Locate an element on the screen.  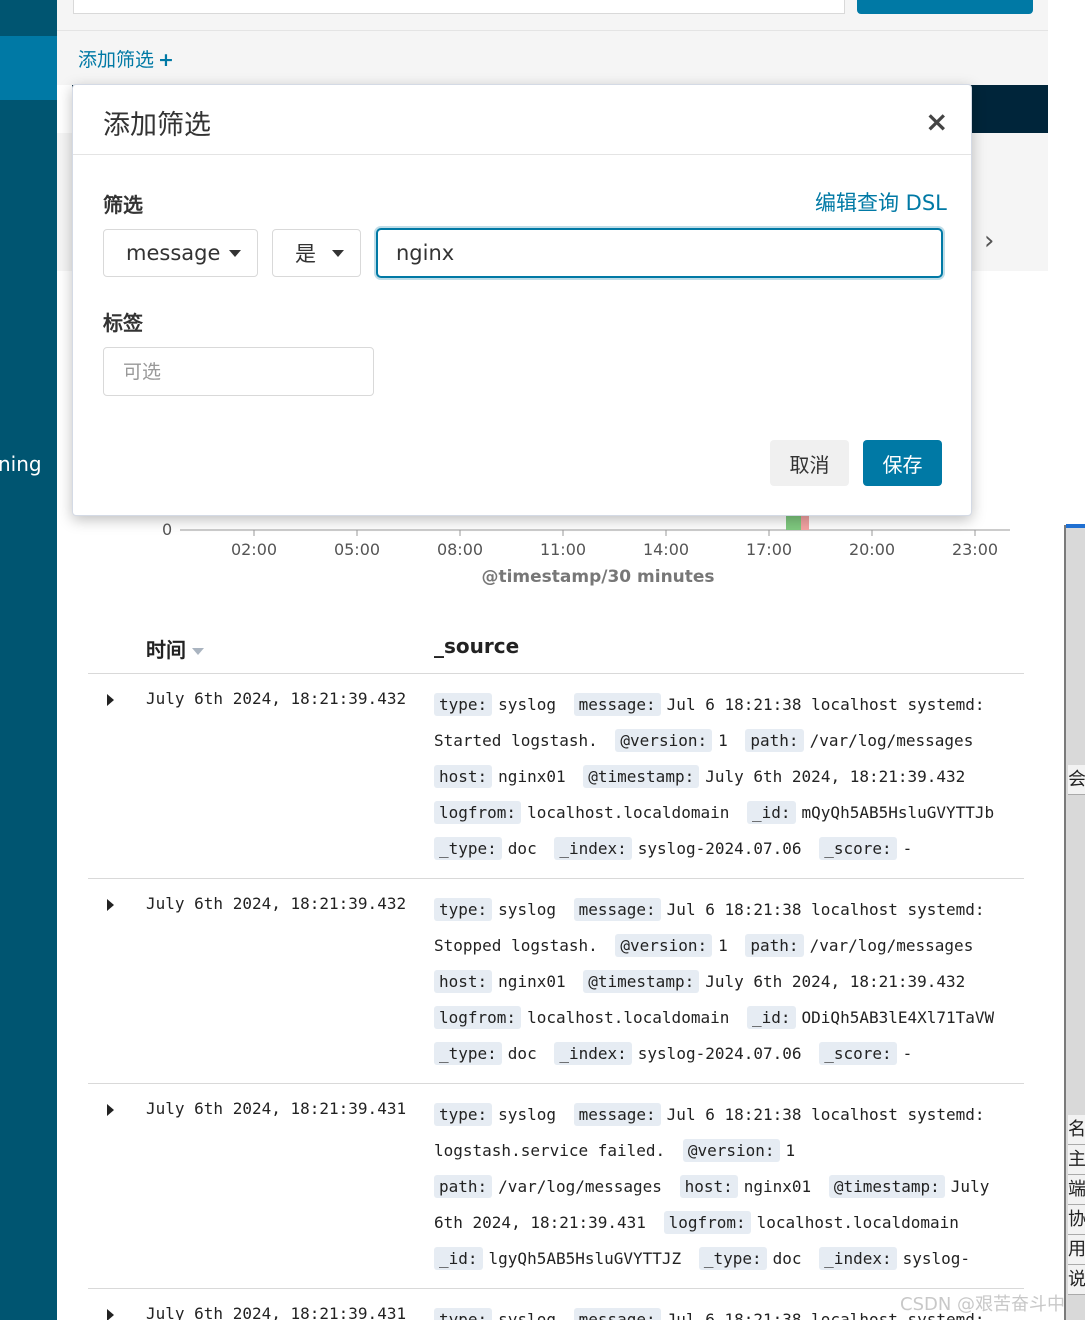
cancel-button: 取消 is located at coordinates (809, 463).